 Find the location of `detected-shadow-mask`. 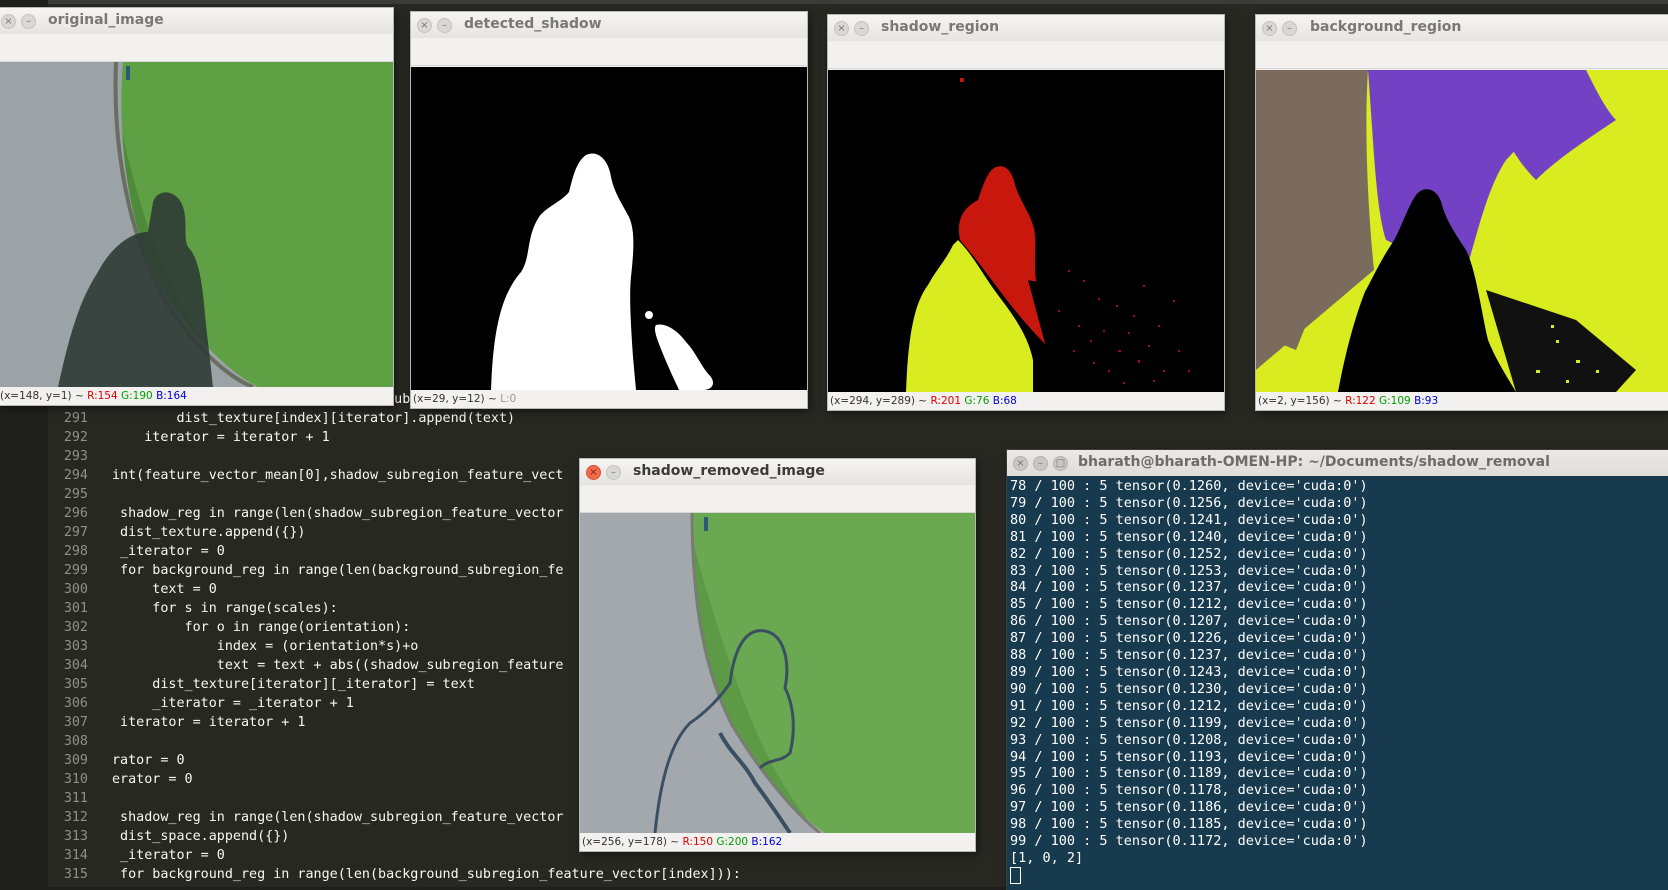

detected-shadow-mask is located at coordinates (609, 228).